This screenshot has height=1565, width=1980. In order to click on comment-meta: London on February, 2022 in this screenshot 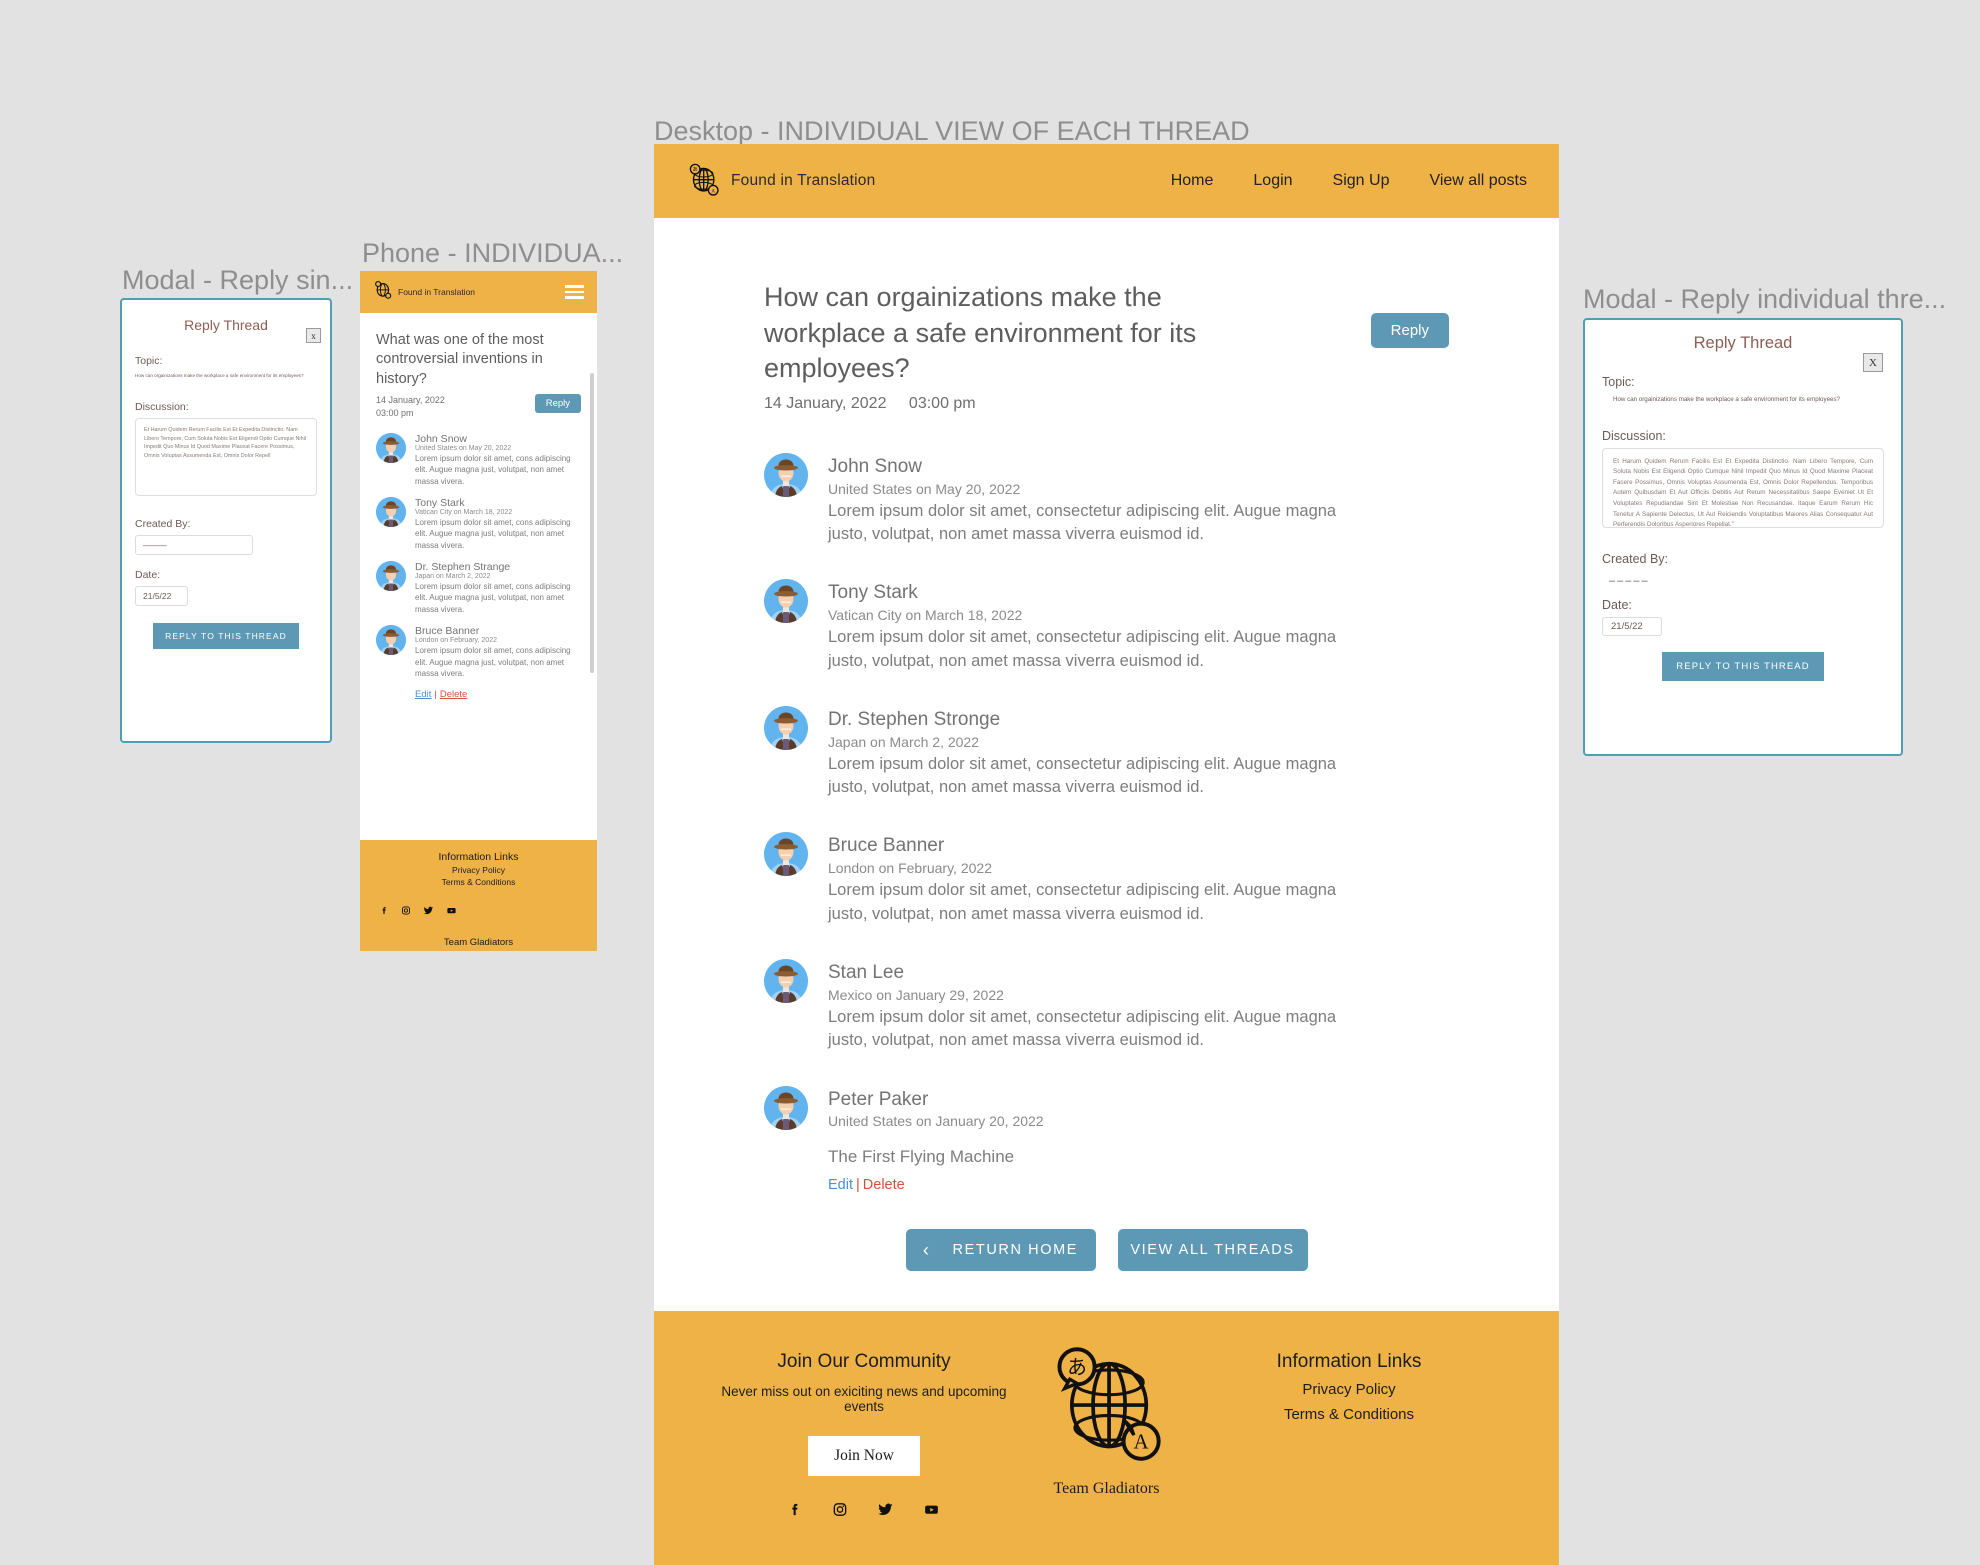, I will do `click(456, 641)`.